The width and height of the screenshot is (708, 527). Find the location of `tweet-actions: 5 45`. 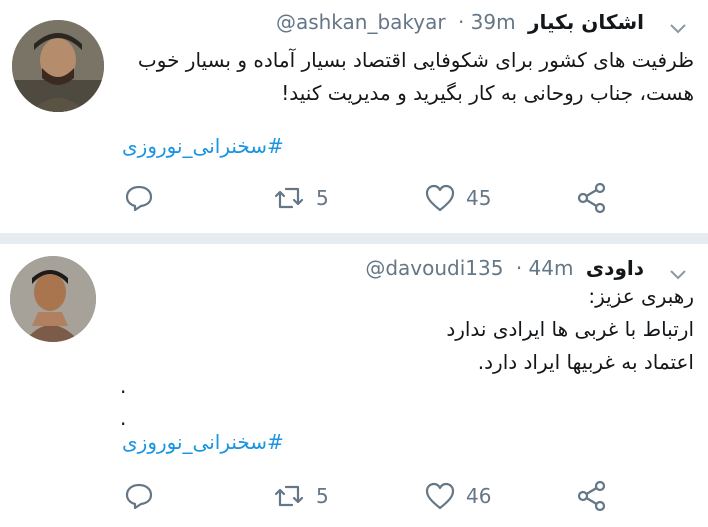

tweet-actions: 5 45 is located at coordinates (354, 198).